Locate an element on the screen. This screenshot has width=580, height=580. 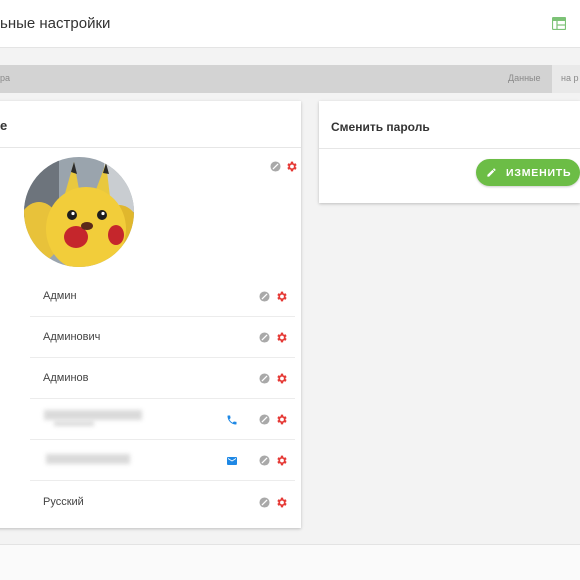
language-value: Русский is located at coordinates (63, 502).